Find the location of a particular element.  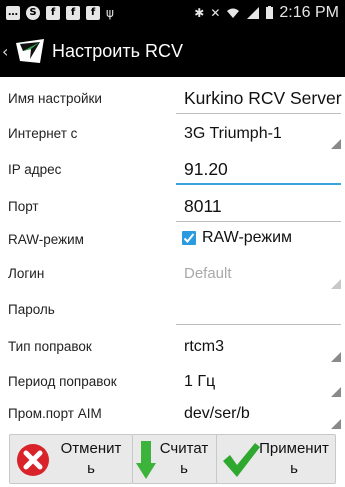

row-password: Пароль is located at coordinates (172, 310).